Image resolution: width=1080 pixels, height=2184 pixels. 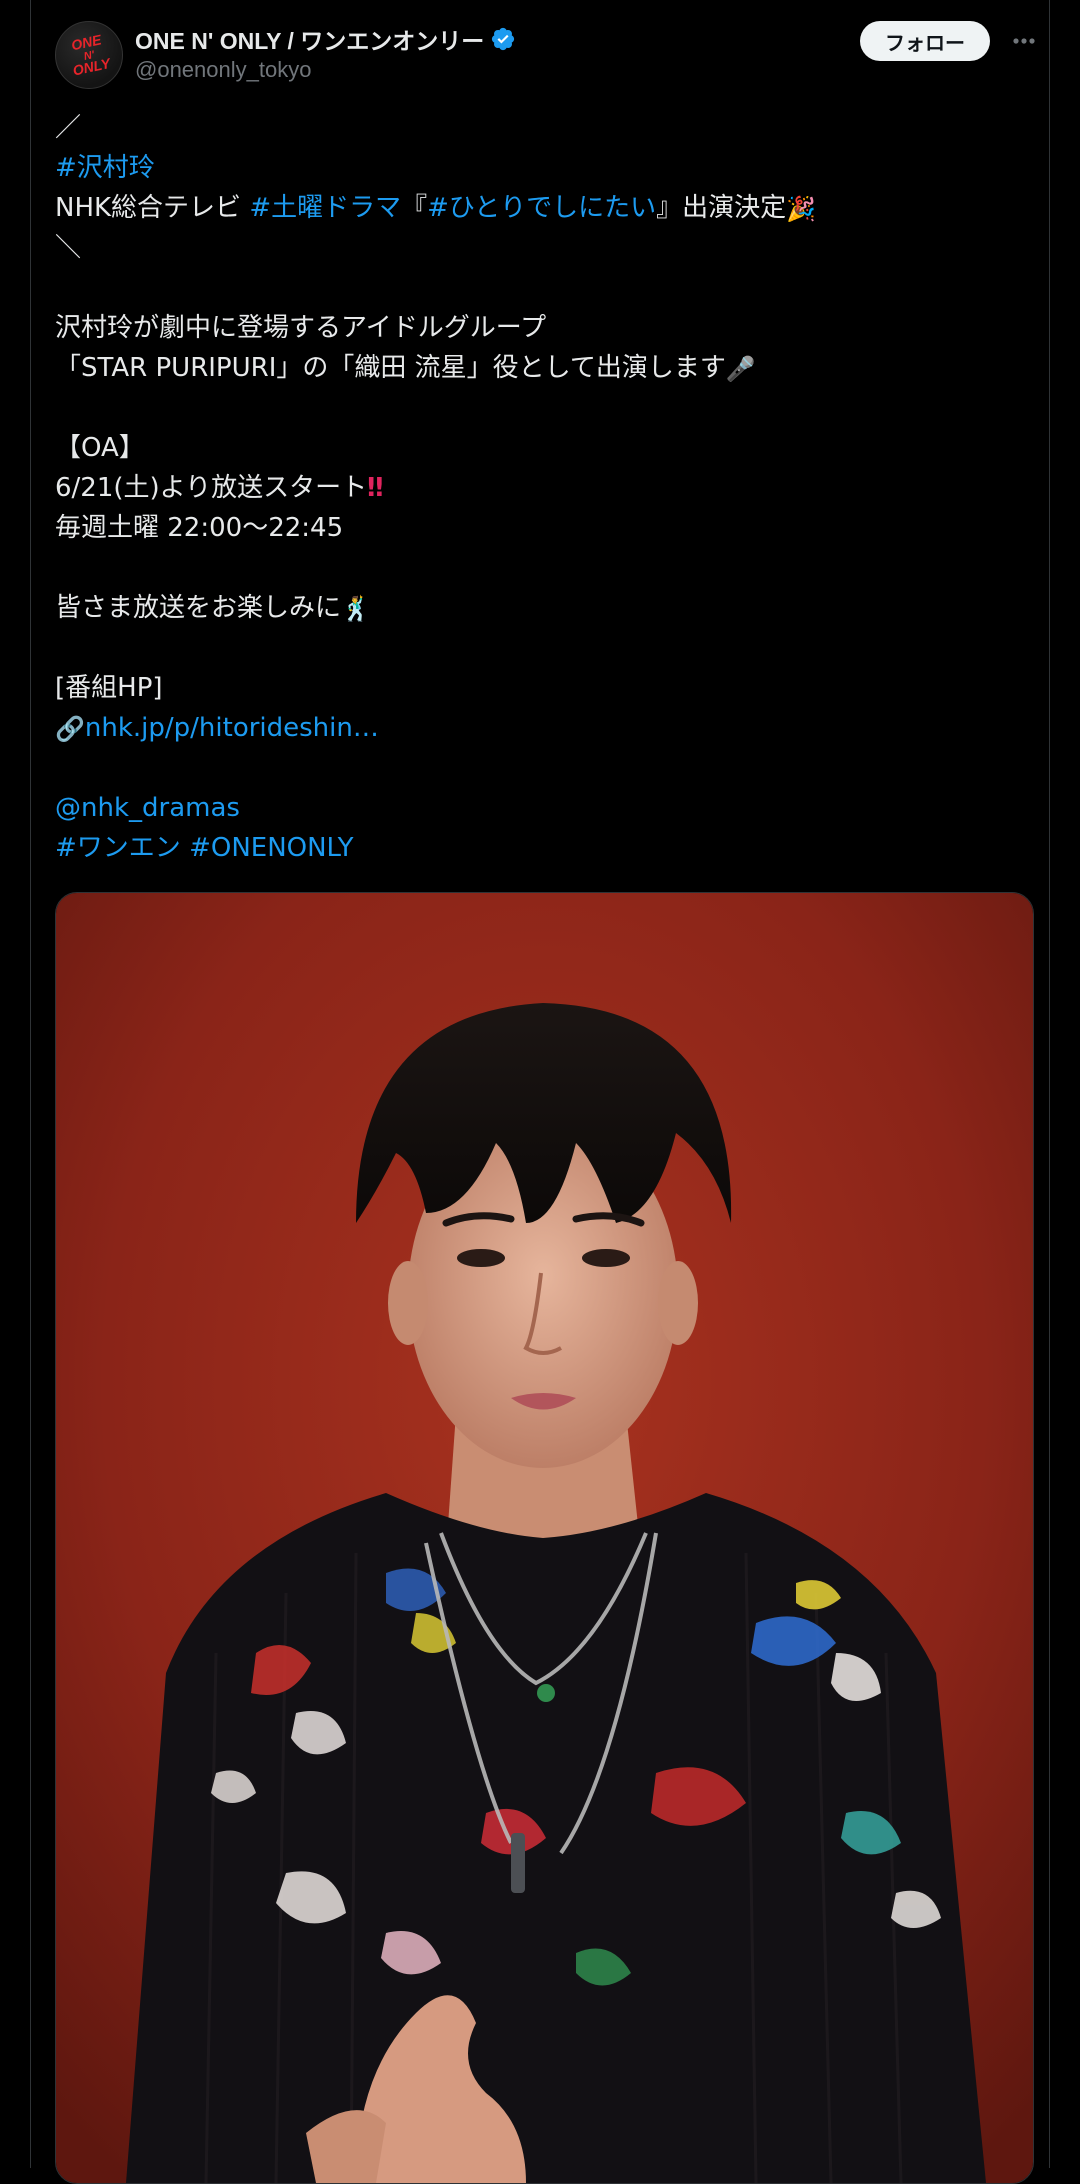 What do you see at coordinates (147, 808) in the screenshot?
I see `mention-nhk-dramas: @nhk_dramas` at bounding box center [147, 808].